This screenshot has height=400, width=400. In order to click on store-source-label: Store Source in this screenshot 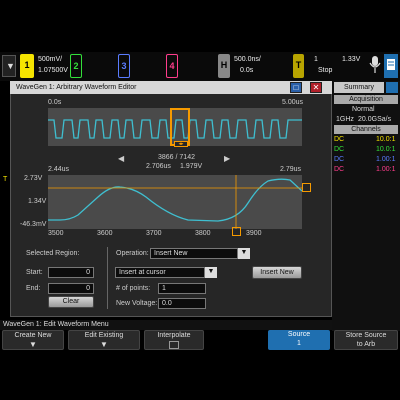, I will do `click(366, 335)`.